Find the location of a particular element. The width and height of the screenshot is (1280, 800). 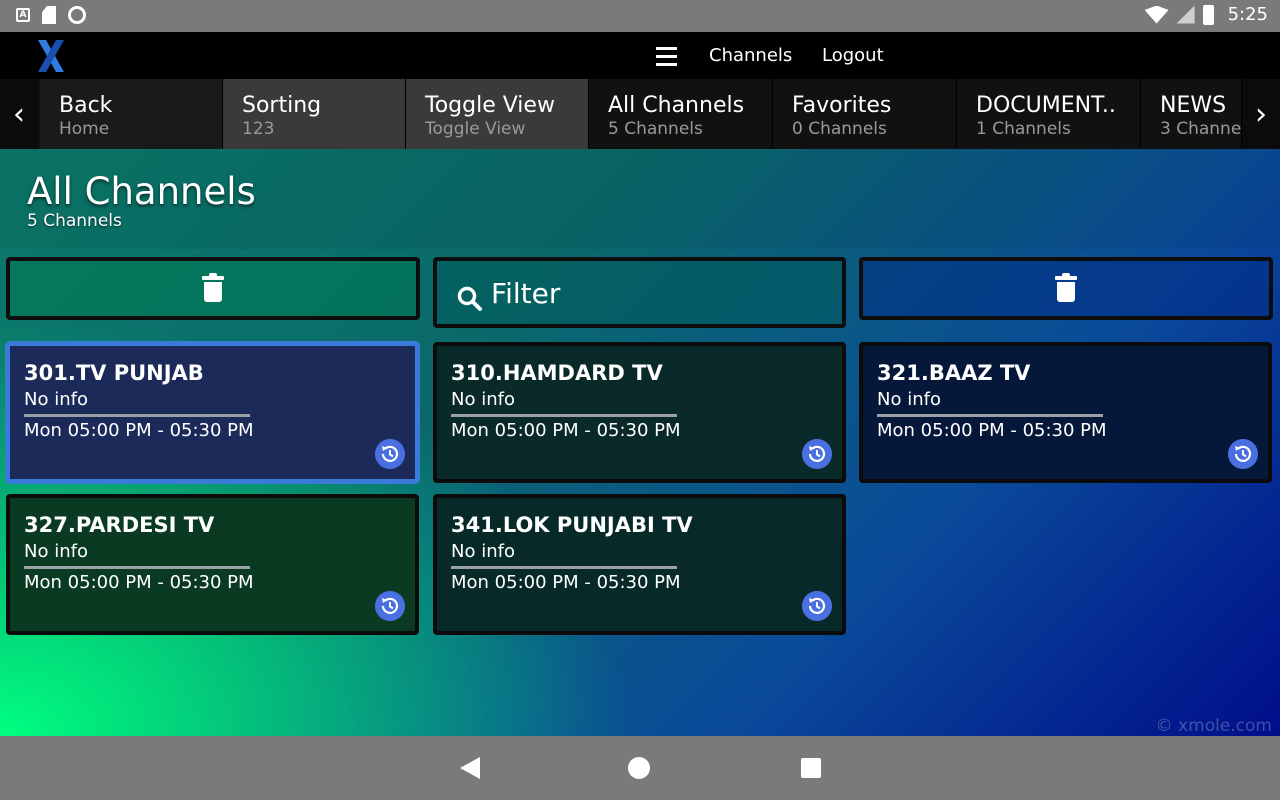

category-title: DOCUMENT.. is located at coordinates (1046, 105).